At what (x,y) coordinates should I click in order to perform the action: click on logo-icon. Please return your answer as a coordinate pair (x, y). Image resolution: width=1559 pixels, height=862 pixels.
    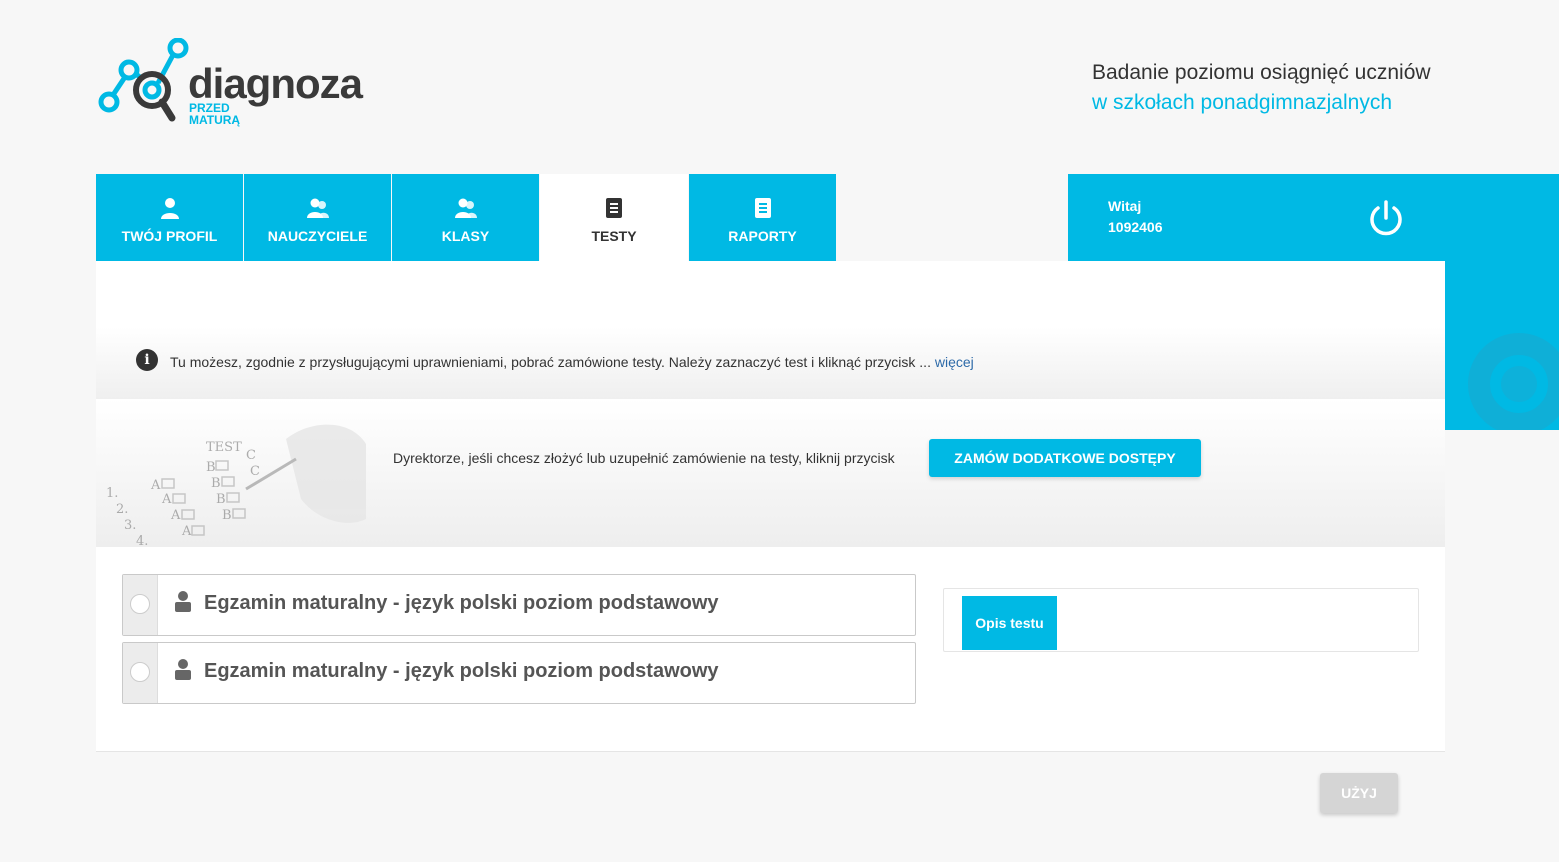
    Looking at the image, I should click on (143, 80).